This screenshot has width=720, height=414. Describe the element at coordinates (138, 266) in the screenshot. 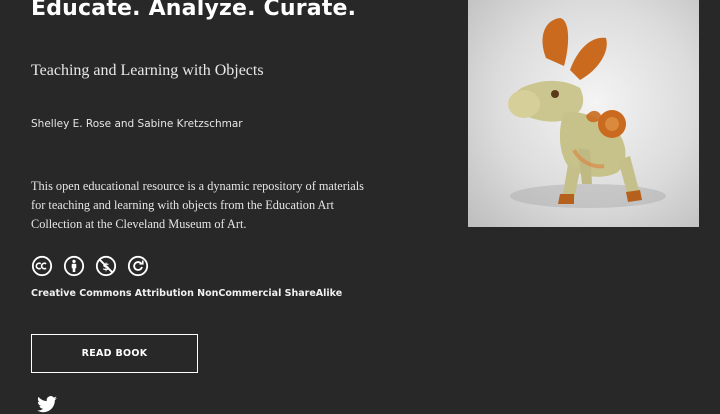

I see `sa-icon` at that location.